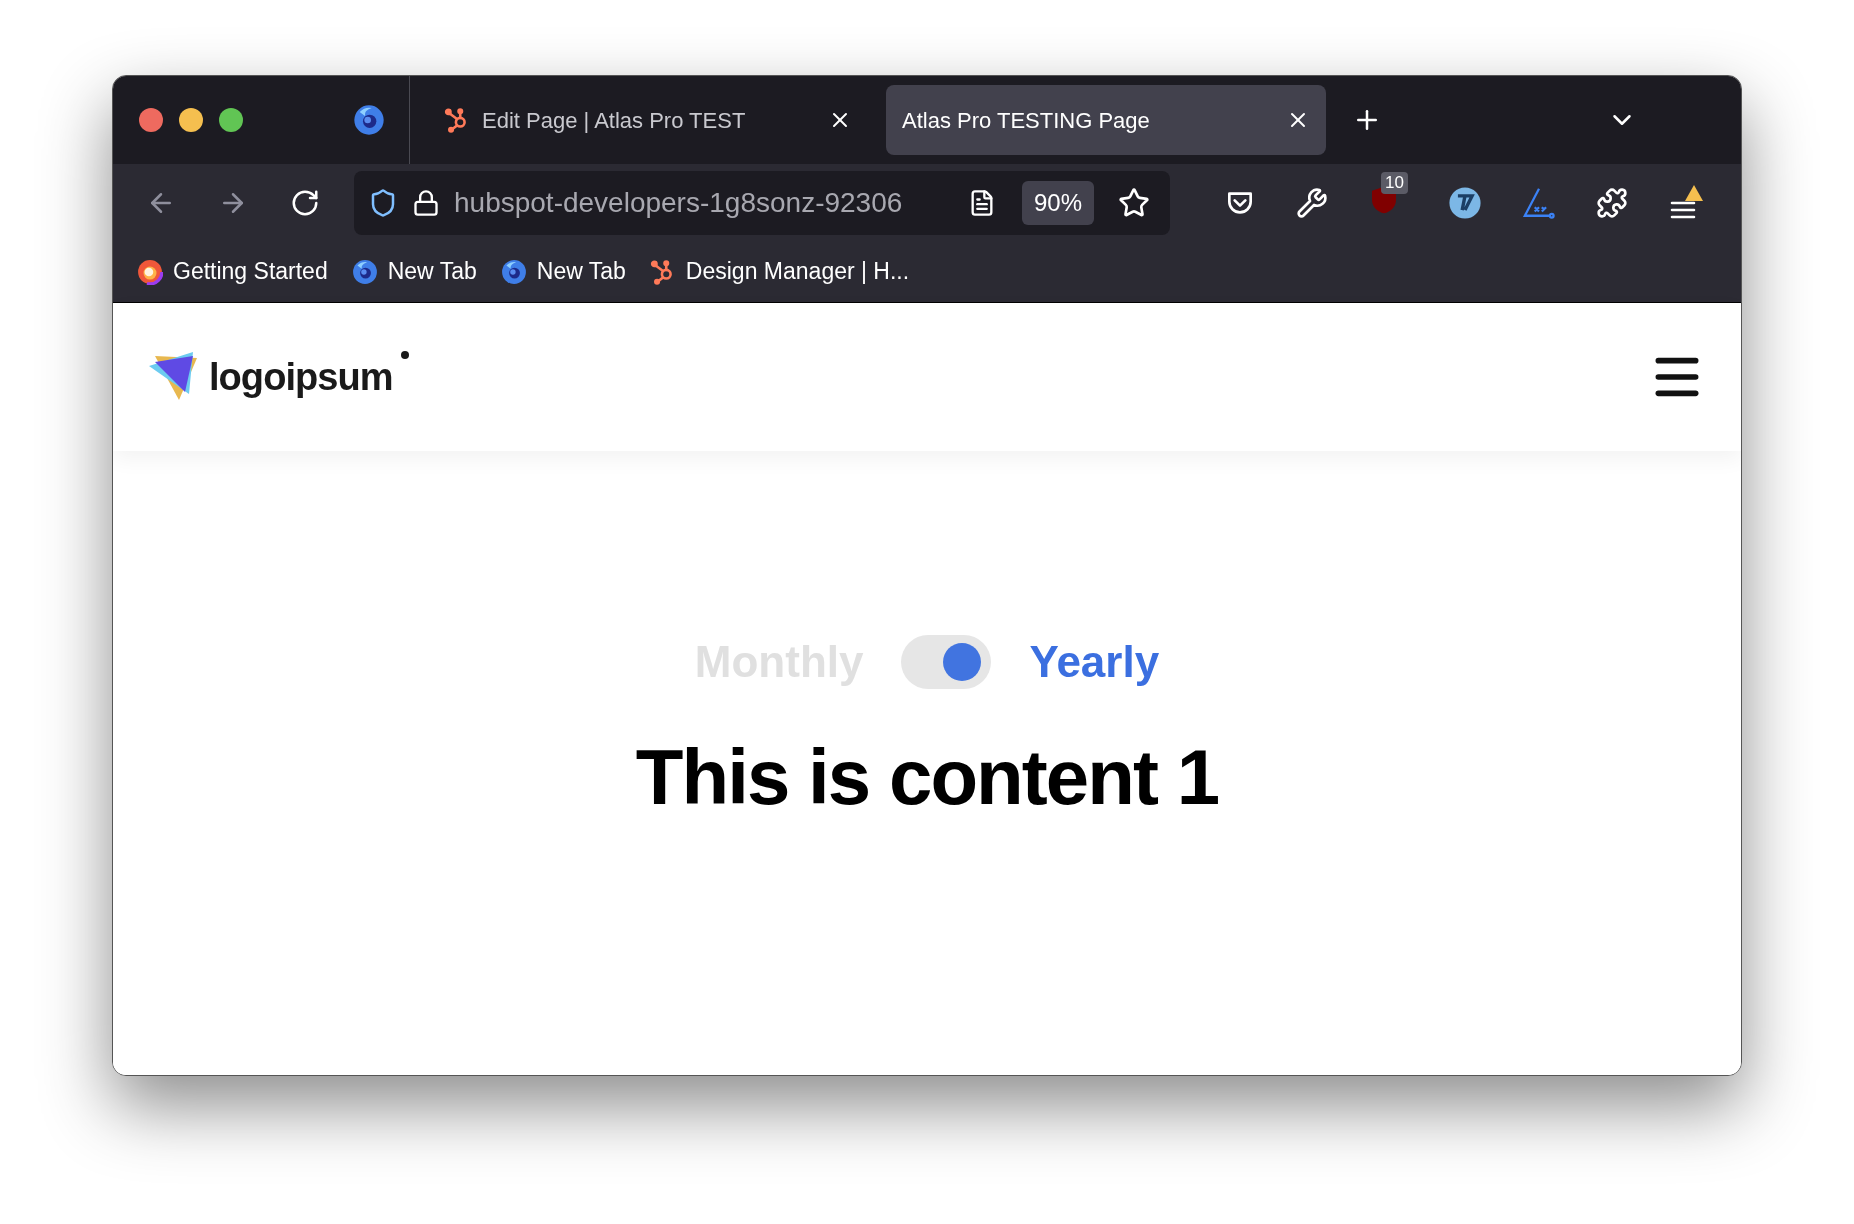  I want to click on billing-switch, so click(946, 662).